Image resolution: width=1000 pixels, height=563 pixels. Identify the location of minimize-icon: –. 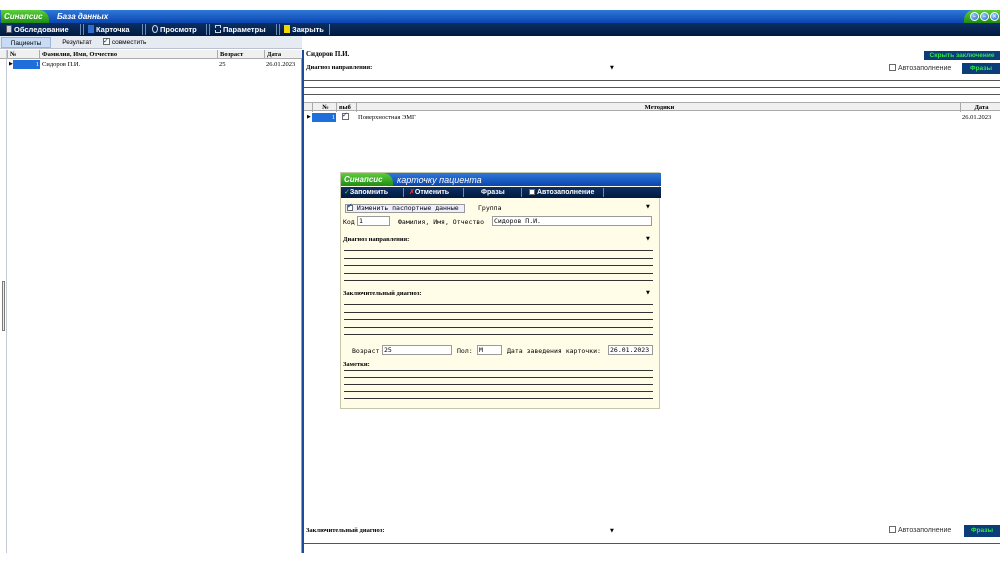
(974, 16).